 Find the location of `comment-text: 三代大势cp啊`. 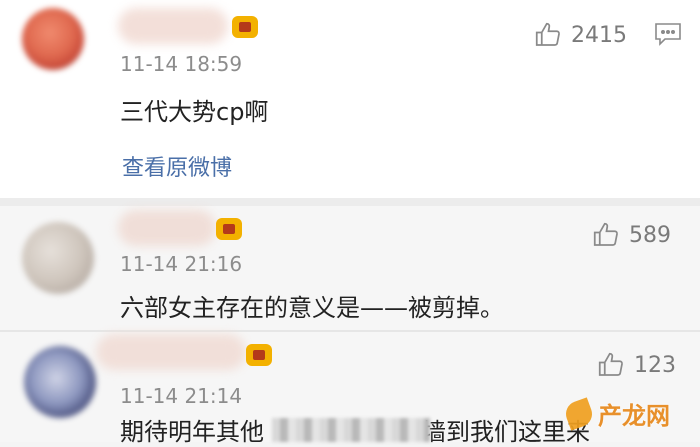

comment-text: 三代大势cp啊 is located at coordinates (194, 112).